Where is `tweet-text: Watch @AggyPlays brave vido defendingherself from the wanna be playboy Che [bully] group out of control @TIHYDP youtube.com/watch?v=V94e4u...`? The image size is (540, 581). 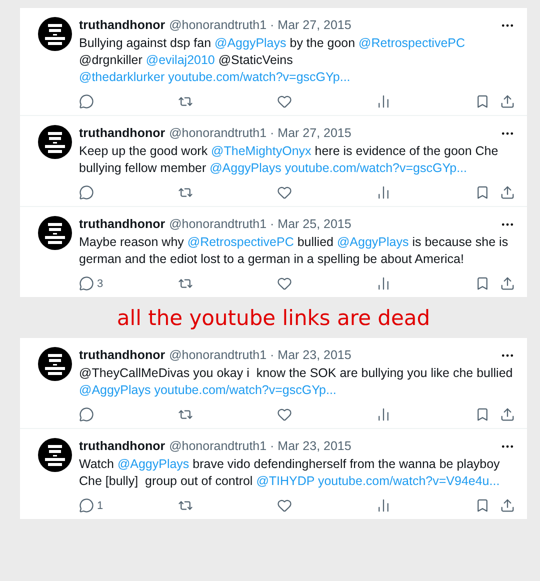 tweet-text: Watch @AggyPlays brave vido defendingherself from the wanna be playboy Che [bully] group out of control @TIHYDP youtube.com/watch?v=V94e4u... is located at coordinates (290, 473).